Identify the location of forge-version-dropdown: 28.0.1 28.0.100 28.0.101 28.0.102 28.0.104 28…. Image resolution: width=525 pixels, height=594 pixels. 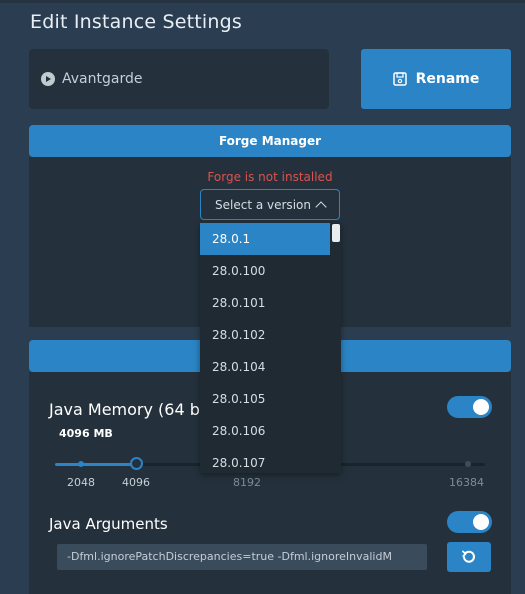
(270, 348).